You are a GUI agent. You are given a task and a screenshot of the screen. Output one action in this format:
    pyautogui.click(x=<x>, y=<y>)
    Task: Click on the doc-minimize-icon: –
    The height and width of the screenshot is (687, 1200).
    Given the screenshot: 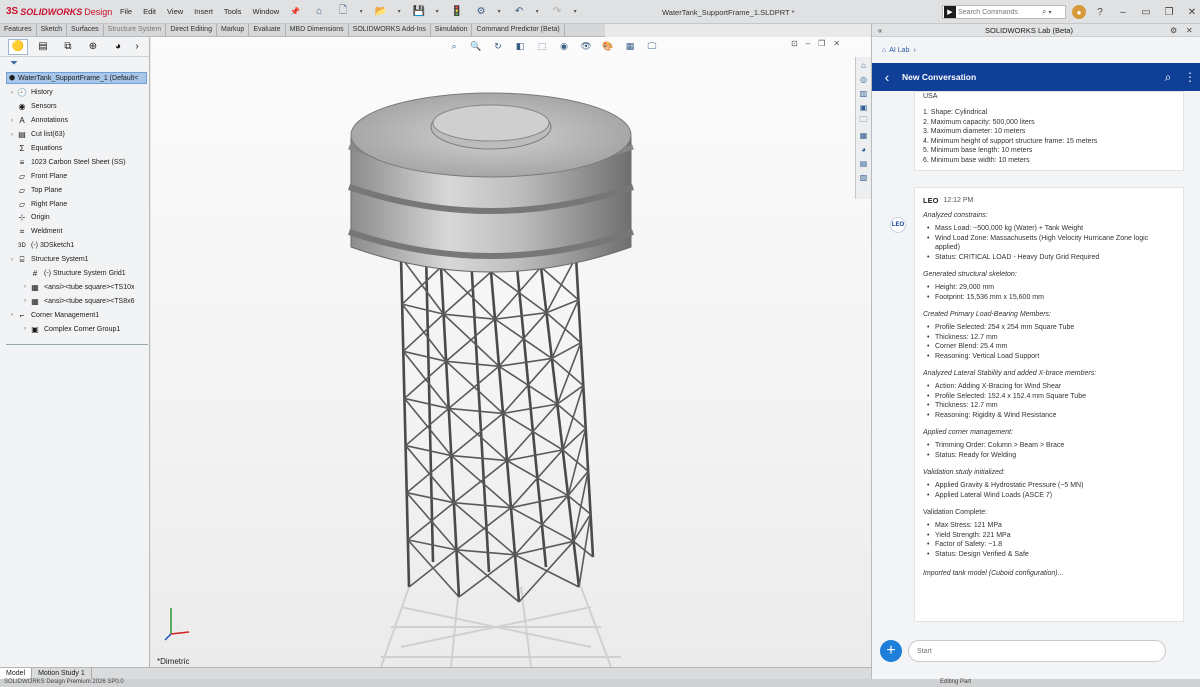 What is the action you would take?
    pyautogui.click(x=808, y=43)
    